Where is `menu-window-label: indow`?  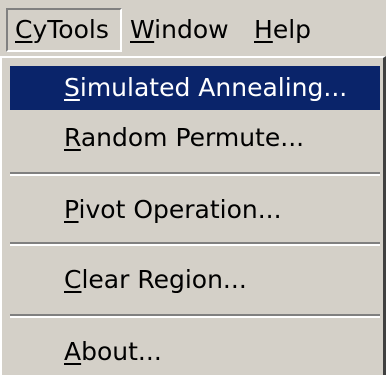 menu-window-label: indow is located at coordinates (191, 29).